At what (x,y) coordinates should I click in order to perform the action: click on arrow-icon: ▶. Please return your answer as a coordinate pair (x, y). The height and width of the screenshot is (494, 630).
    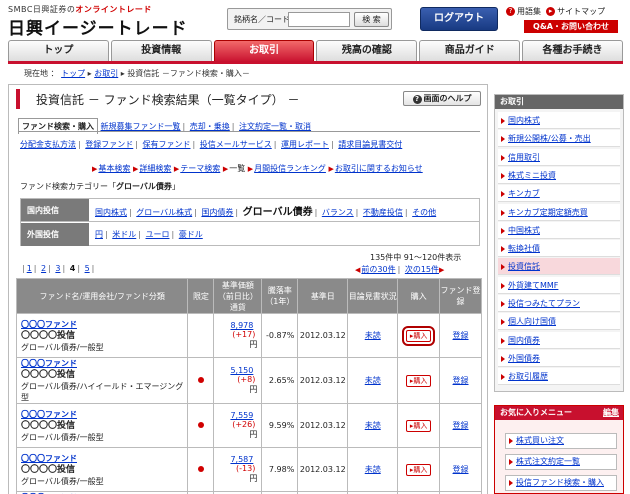
    Looking at the image, I should click on (331, 169).